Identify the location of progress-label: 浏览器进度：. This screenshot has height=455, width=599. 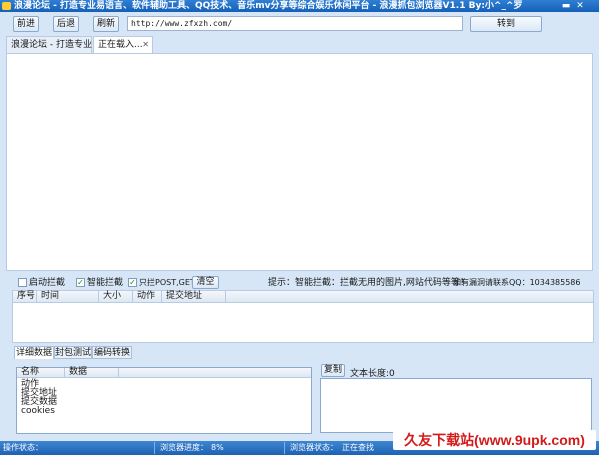
(184, 447).